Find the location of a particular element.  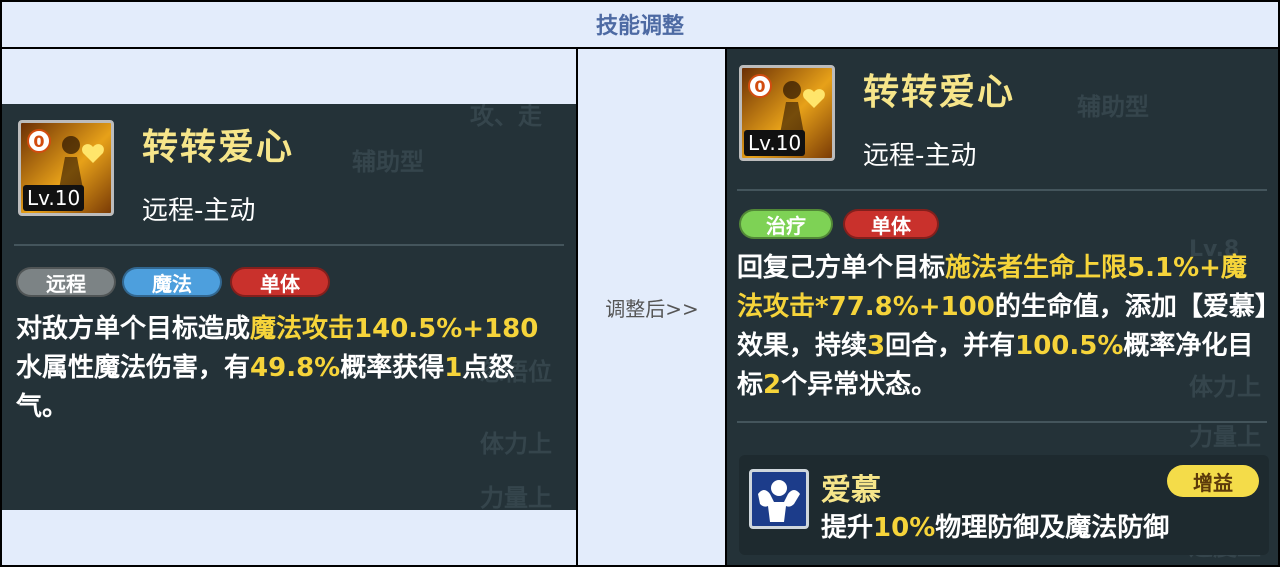

bg-text: 体力上 is located at coordinates (516, 444).